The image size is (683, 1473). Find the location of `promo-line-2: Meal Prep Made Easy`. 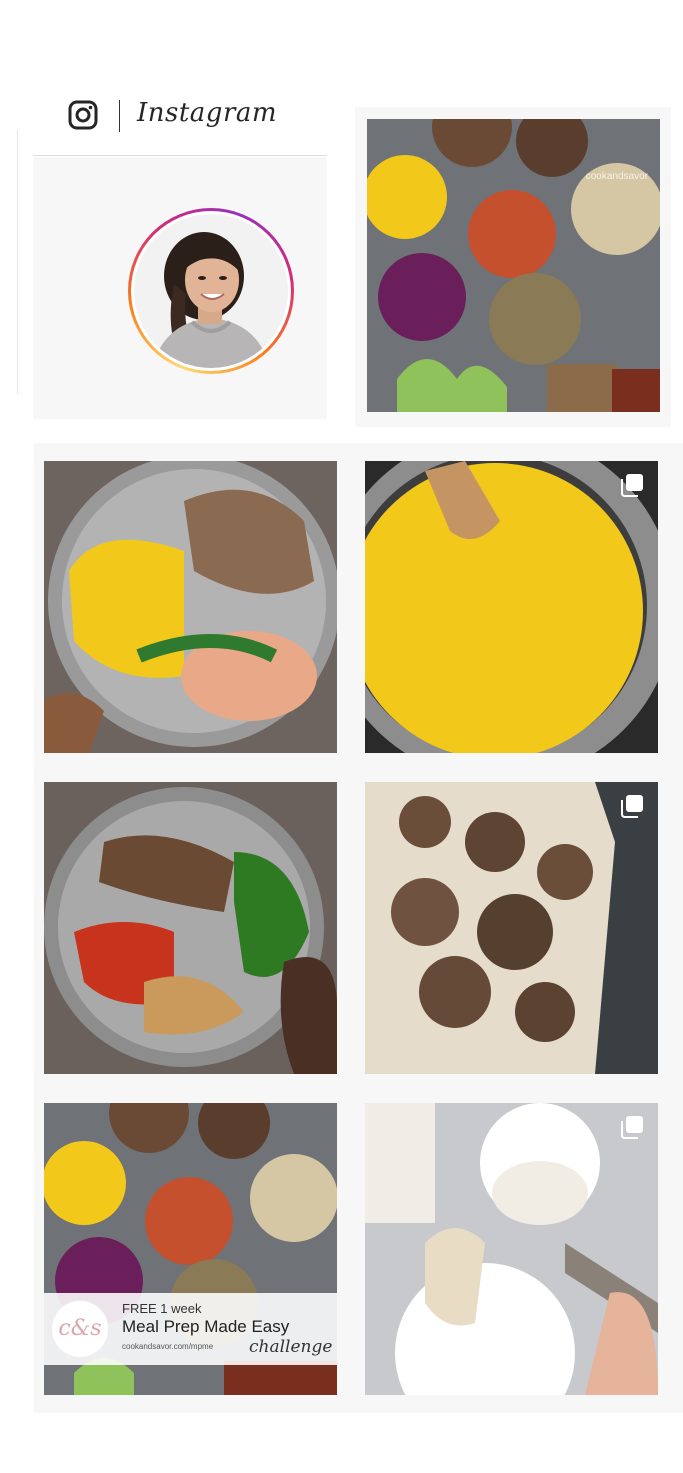

promo-line-2: Meal Prep Made Easy is located at coordinates (206, 1326).